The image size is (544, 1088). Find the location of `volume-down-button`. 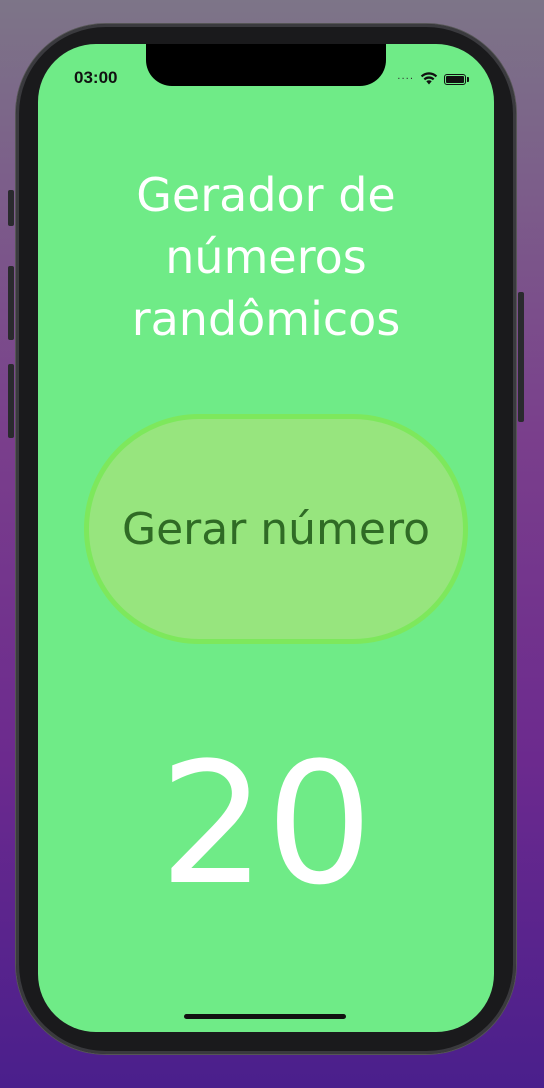

volume-down-button is located at coordinates (11, 401).